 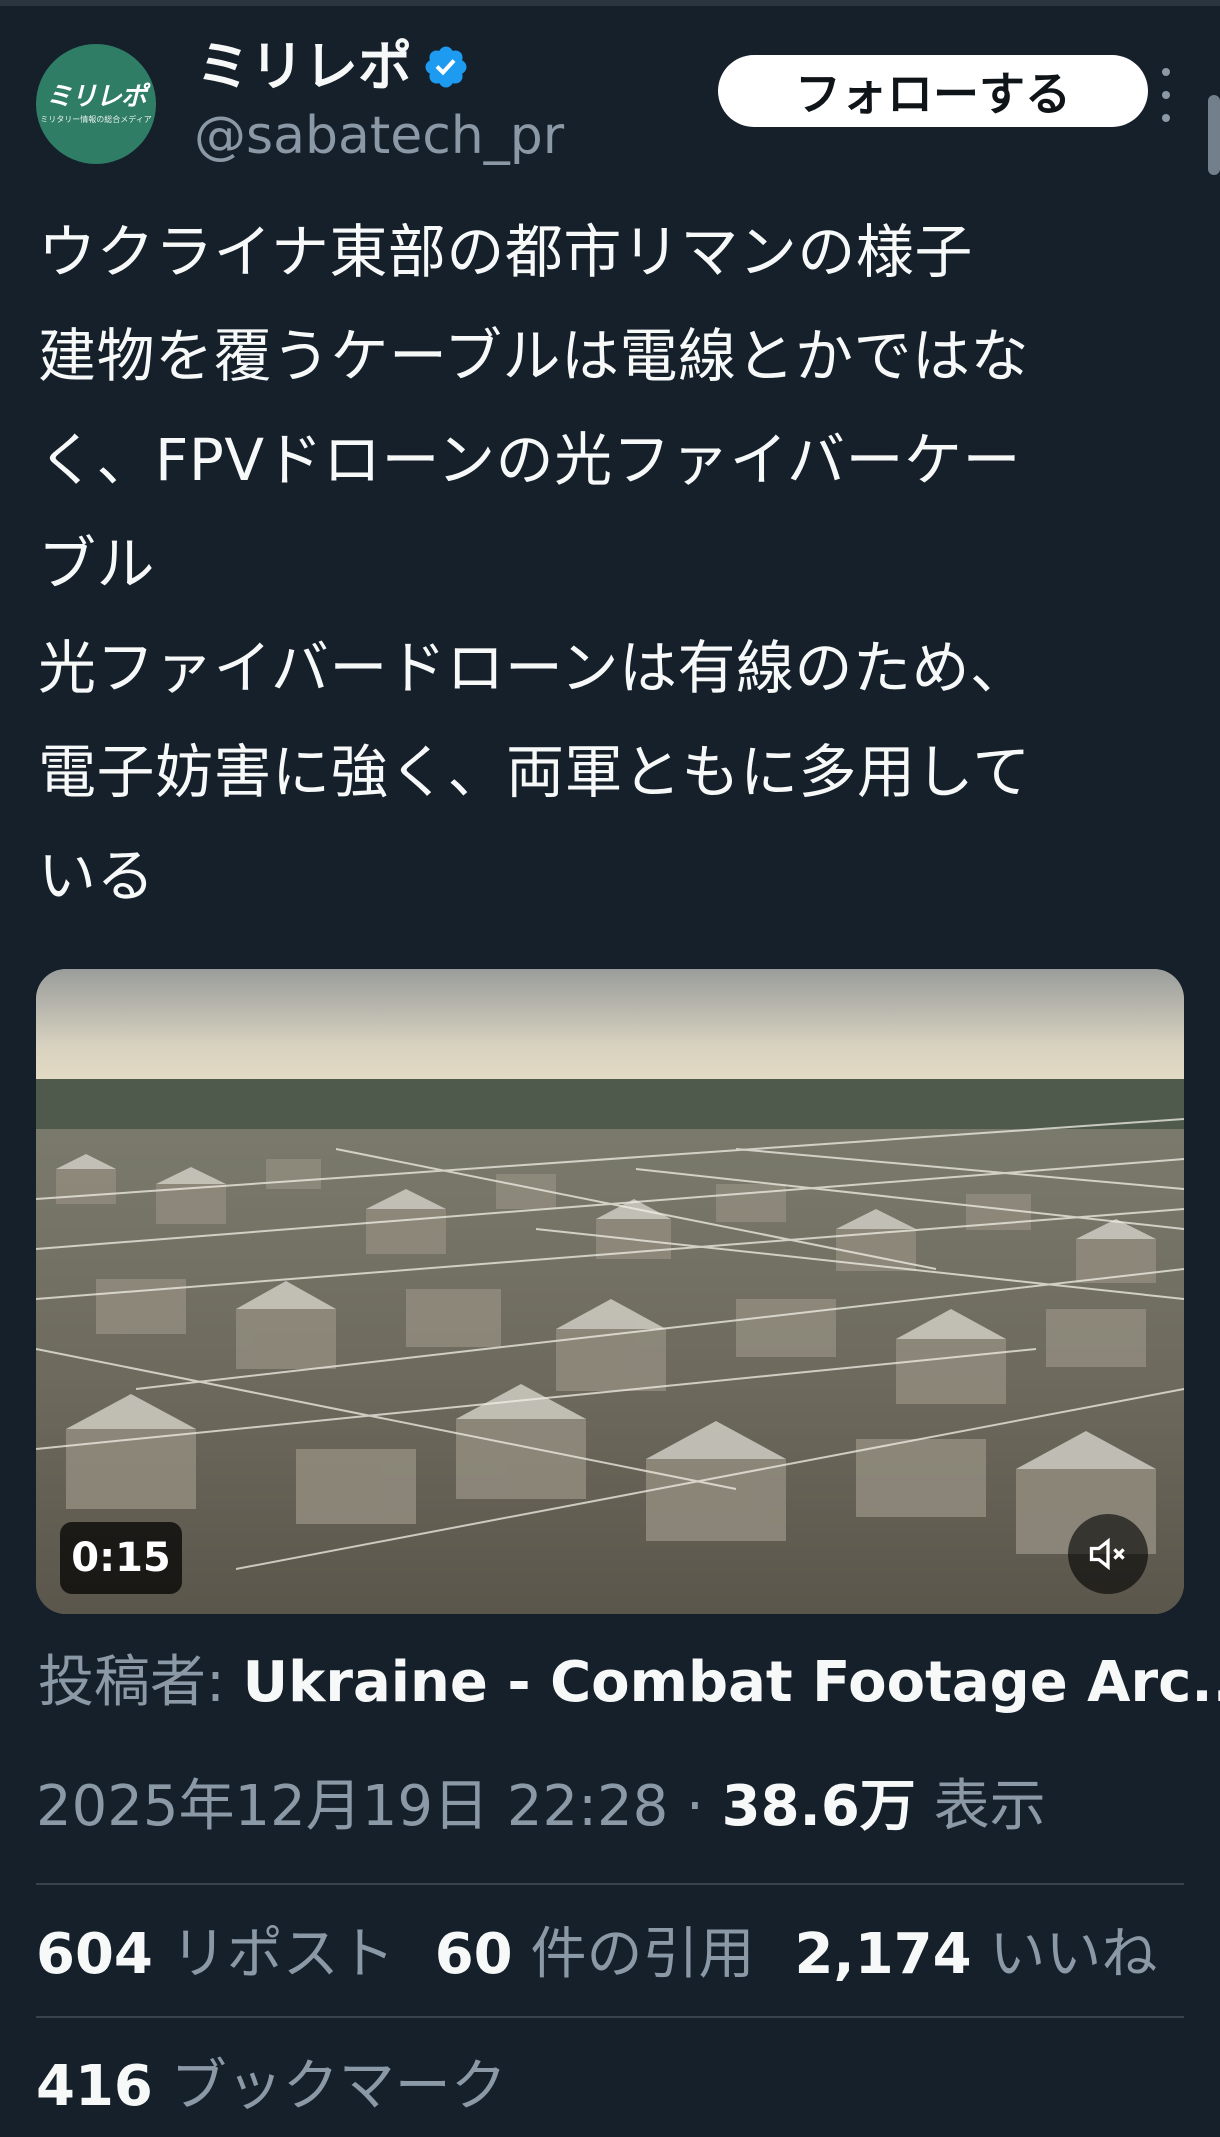 I want to click on reposts-label: リポスト, so click(x=273, y=1954).